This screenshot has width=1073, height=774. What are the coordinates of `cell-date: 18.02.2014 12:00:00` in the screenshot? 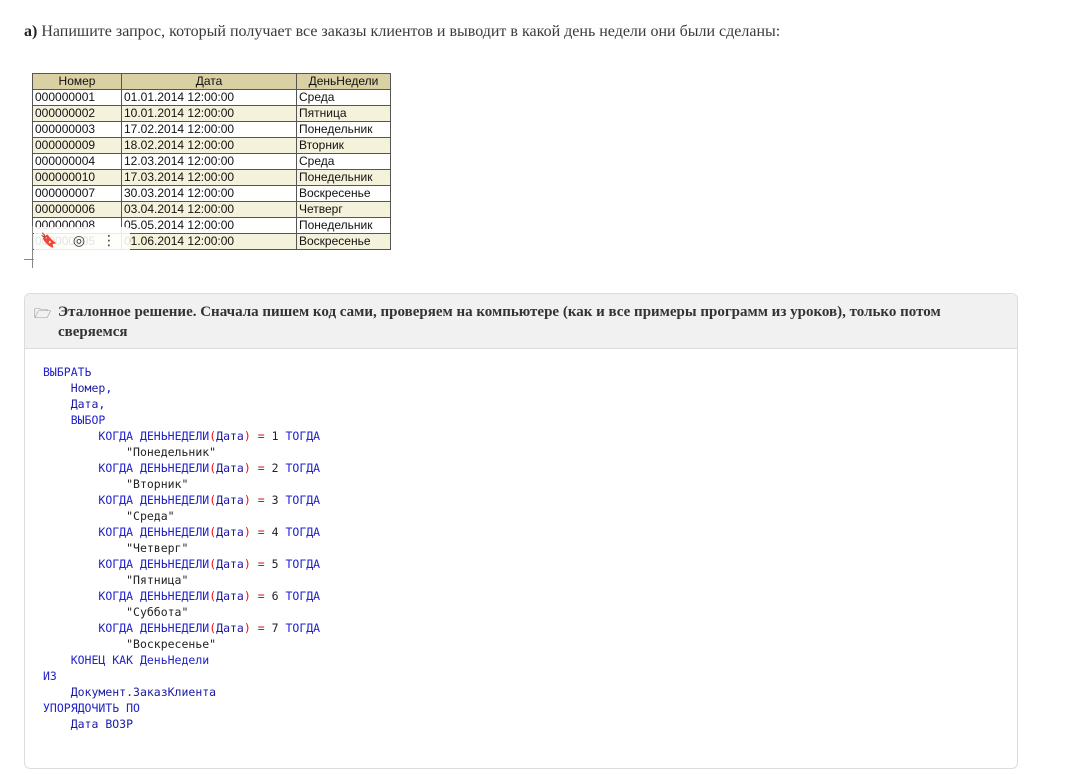 It's located at (209, 145).